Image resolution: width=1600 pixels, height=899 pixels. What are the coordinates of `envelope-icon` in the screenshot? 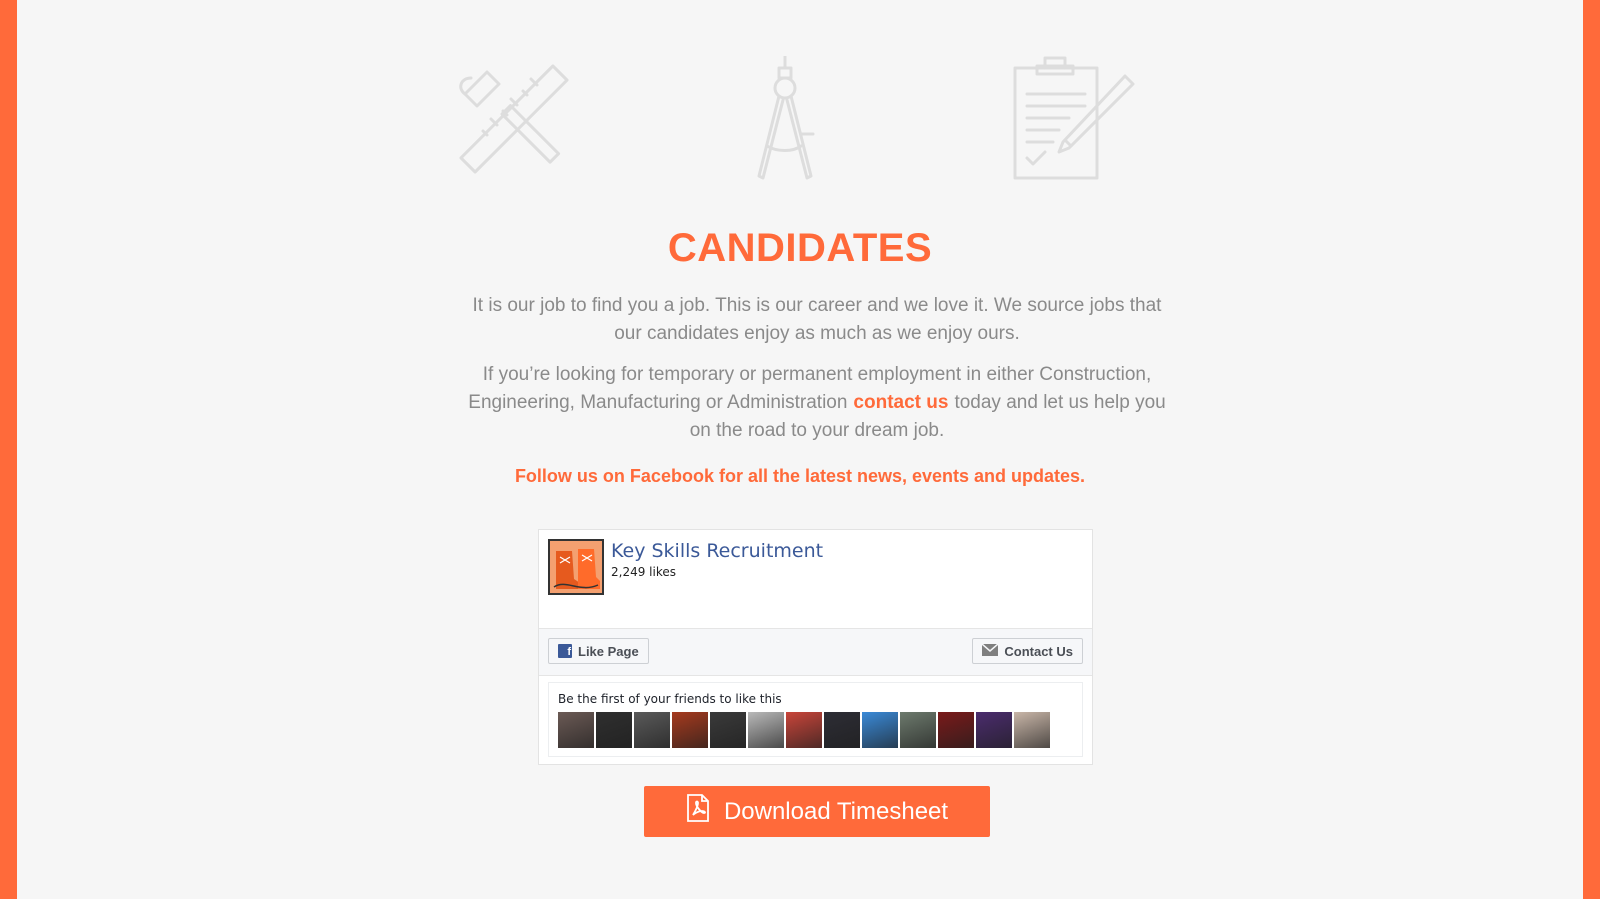 It's located at (990, 650).